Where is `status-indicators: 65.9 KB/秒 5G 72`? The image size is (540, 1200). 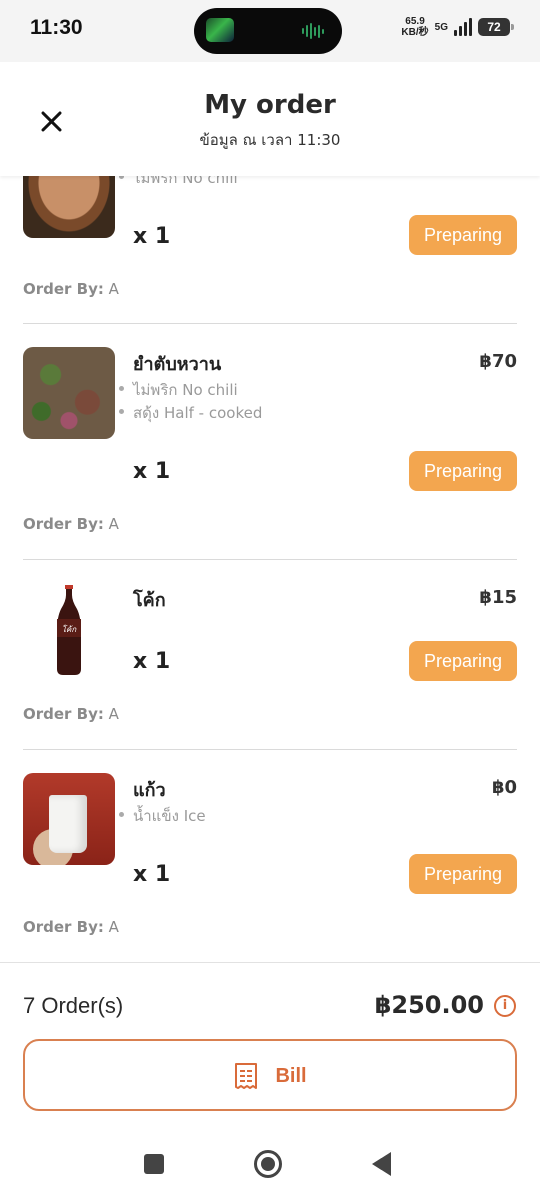 status-indicators: 65.9 KB/秒 5G 72 is located at coordinates (457, 27).